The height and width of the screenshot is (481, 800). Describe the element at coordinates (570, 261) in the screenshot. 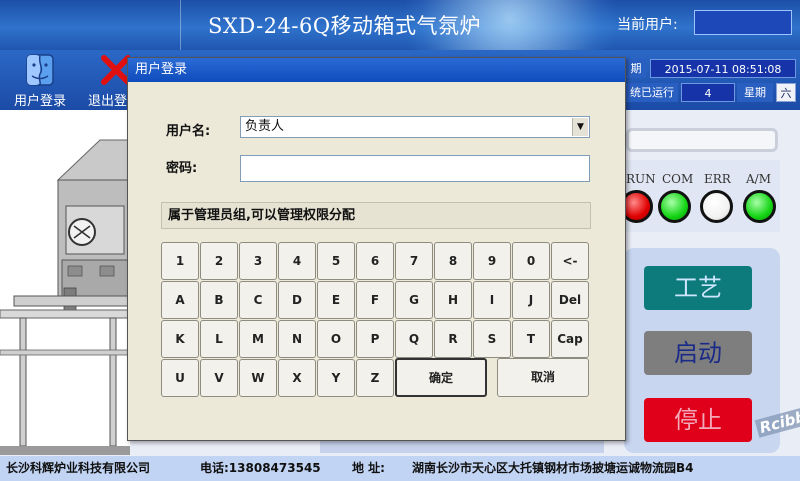

I see `key-backspace: <-` at that location.